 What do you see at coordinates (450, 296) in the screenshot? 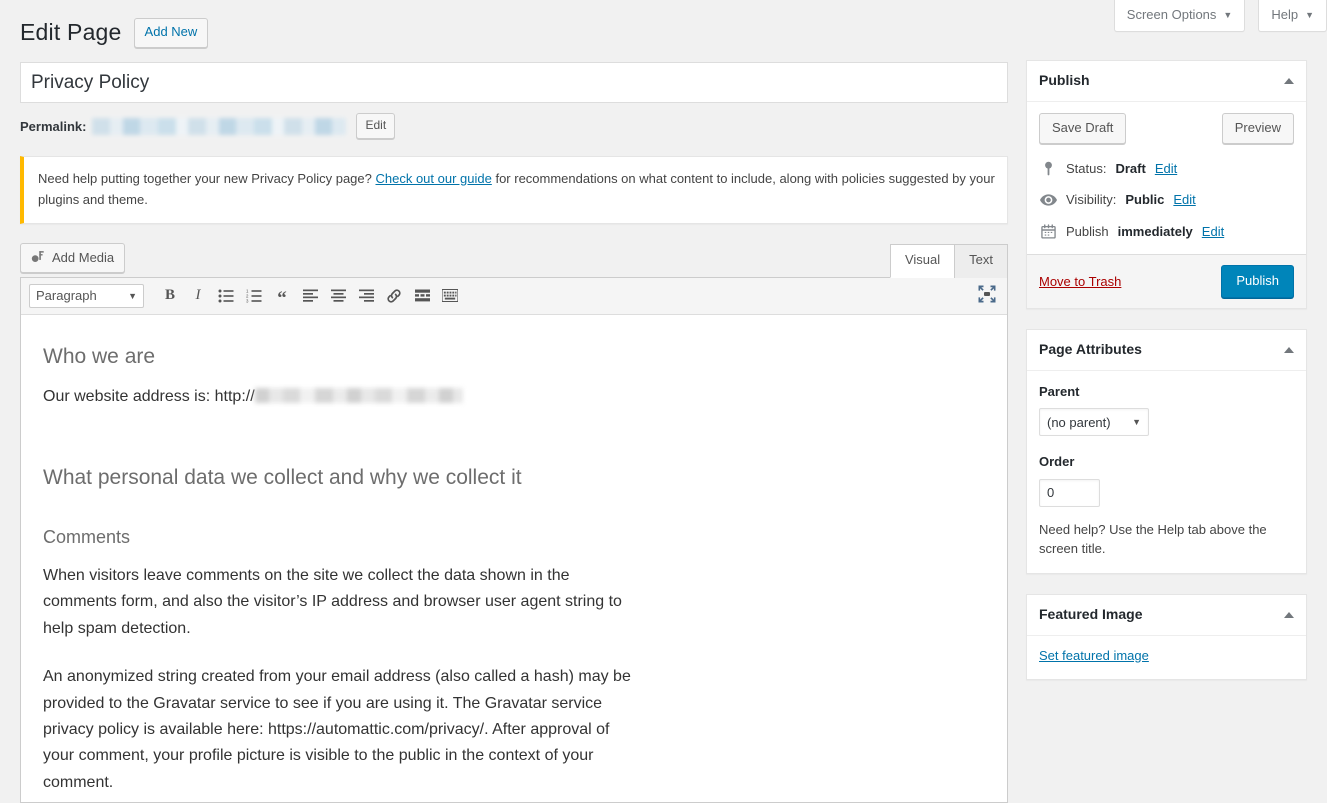
I see `toolbar-toggle-button` at bounding box center [450, 296].